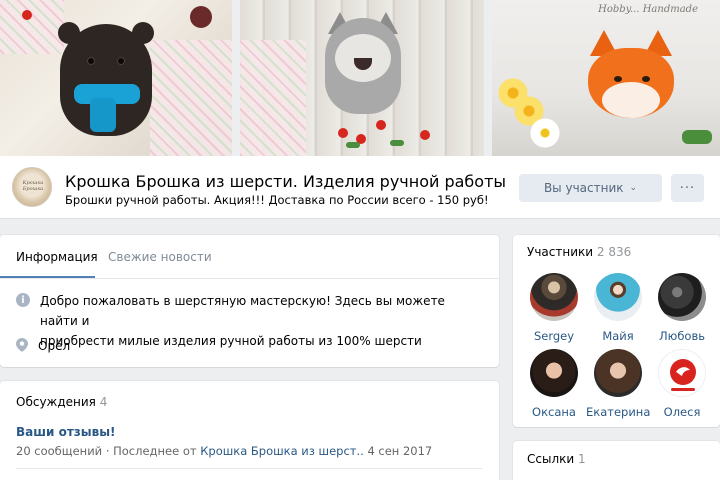 The image size is (720, 480). What do you see at coordinates (22, 345) in the screenshot?
I see `location-pin-icon` at bounding box center [22, 345].